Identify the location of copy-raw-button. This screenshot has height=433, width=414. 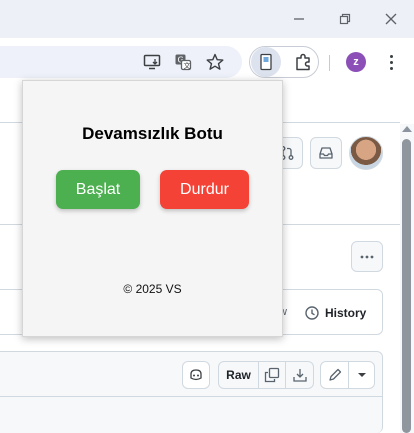
(272, 375).